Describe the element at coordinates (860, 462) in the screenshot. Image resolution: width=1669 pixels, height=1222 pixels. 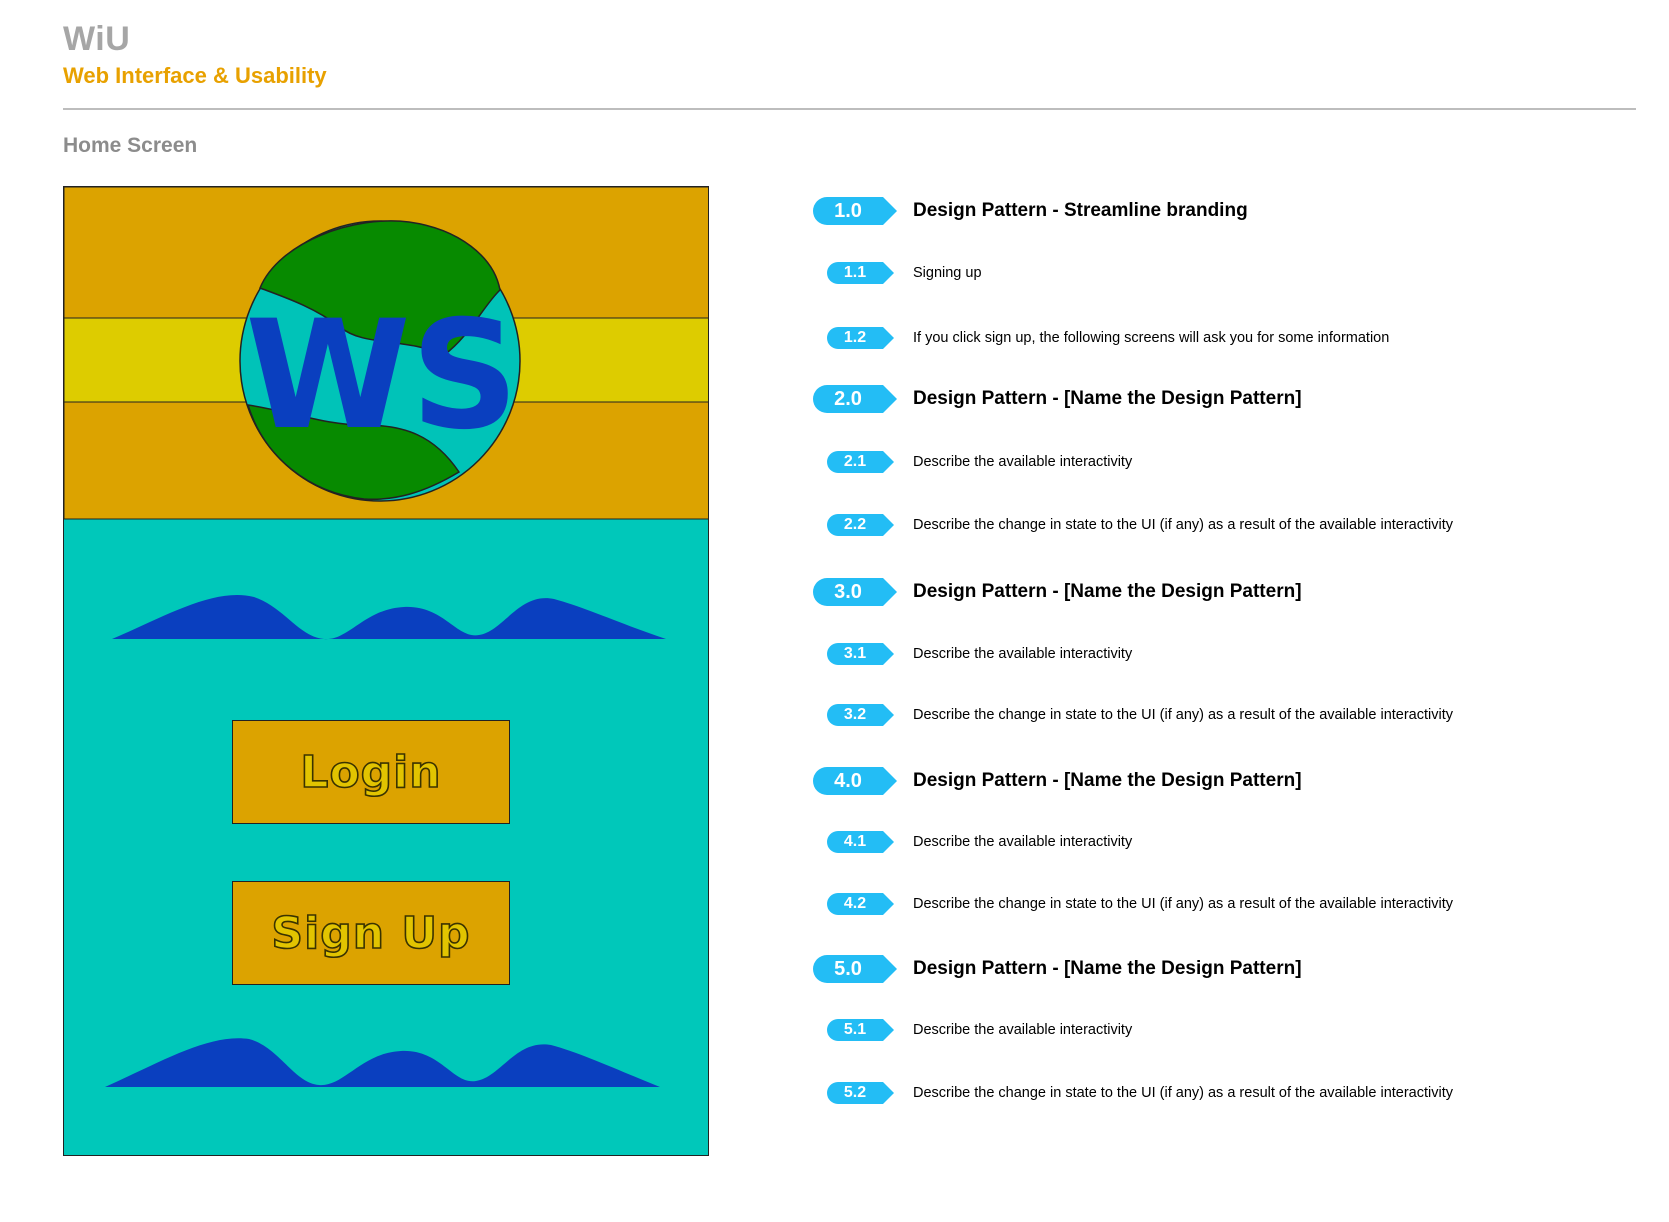
I see `annotation-badge: 2.1` at that location.